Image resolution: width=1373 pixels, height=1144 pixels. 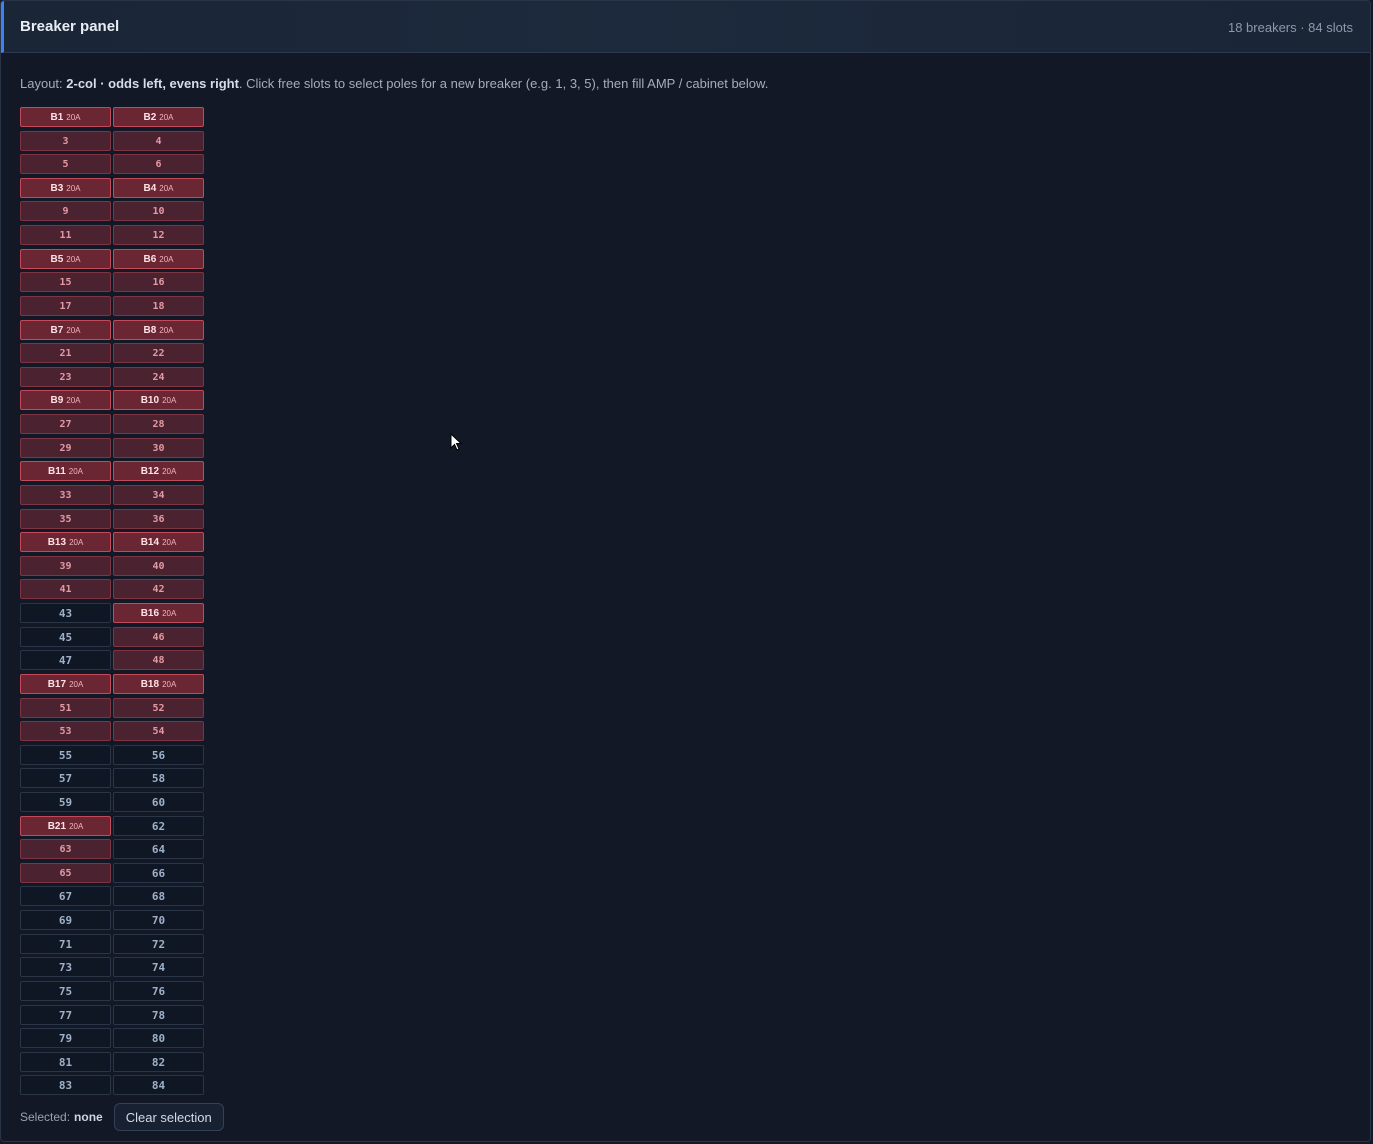 What do you see at coordinates (158, 1015) in the screenshot?
I see `free-slot-78: 78` at bounding box center [158, 1015].